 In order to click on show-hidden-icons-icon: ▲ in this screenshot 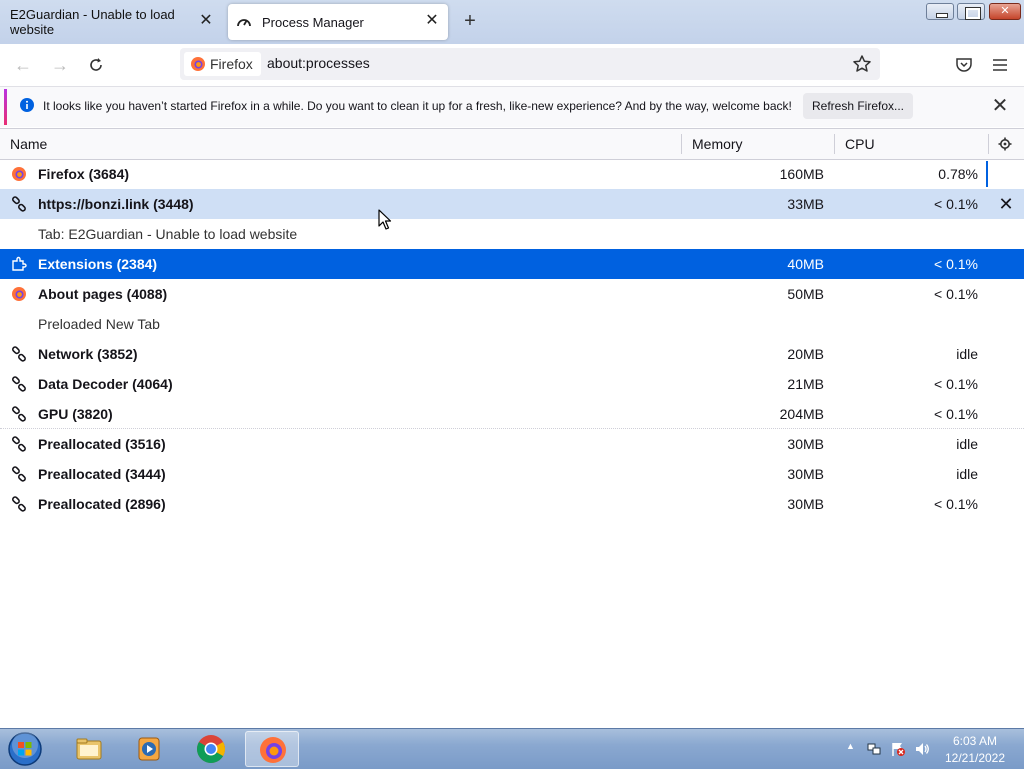, I will do `click(850, 746)`.